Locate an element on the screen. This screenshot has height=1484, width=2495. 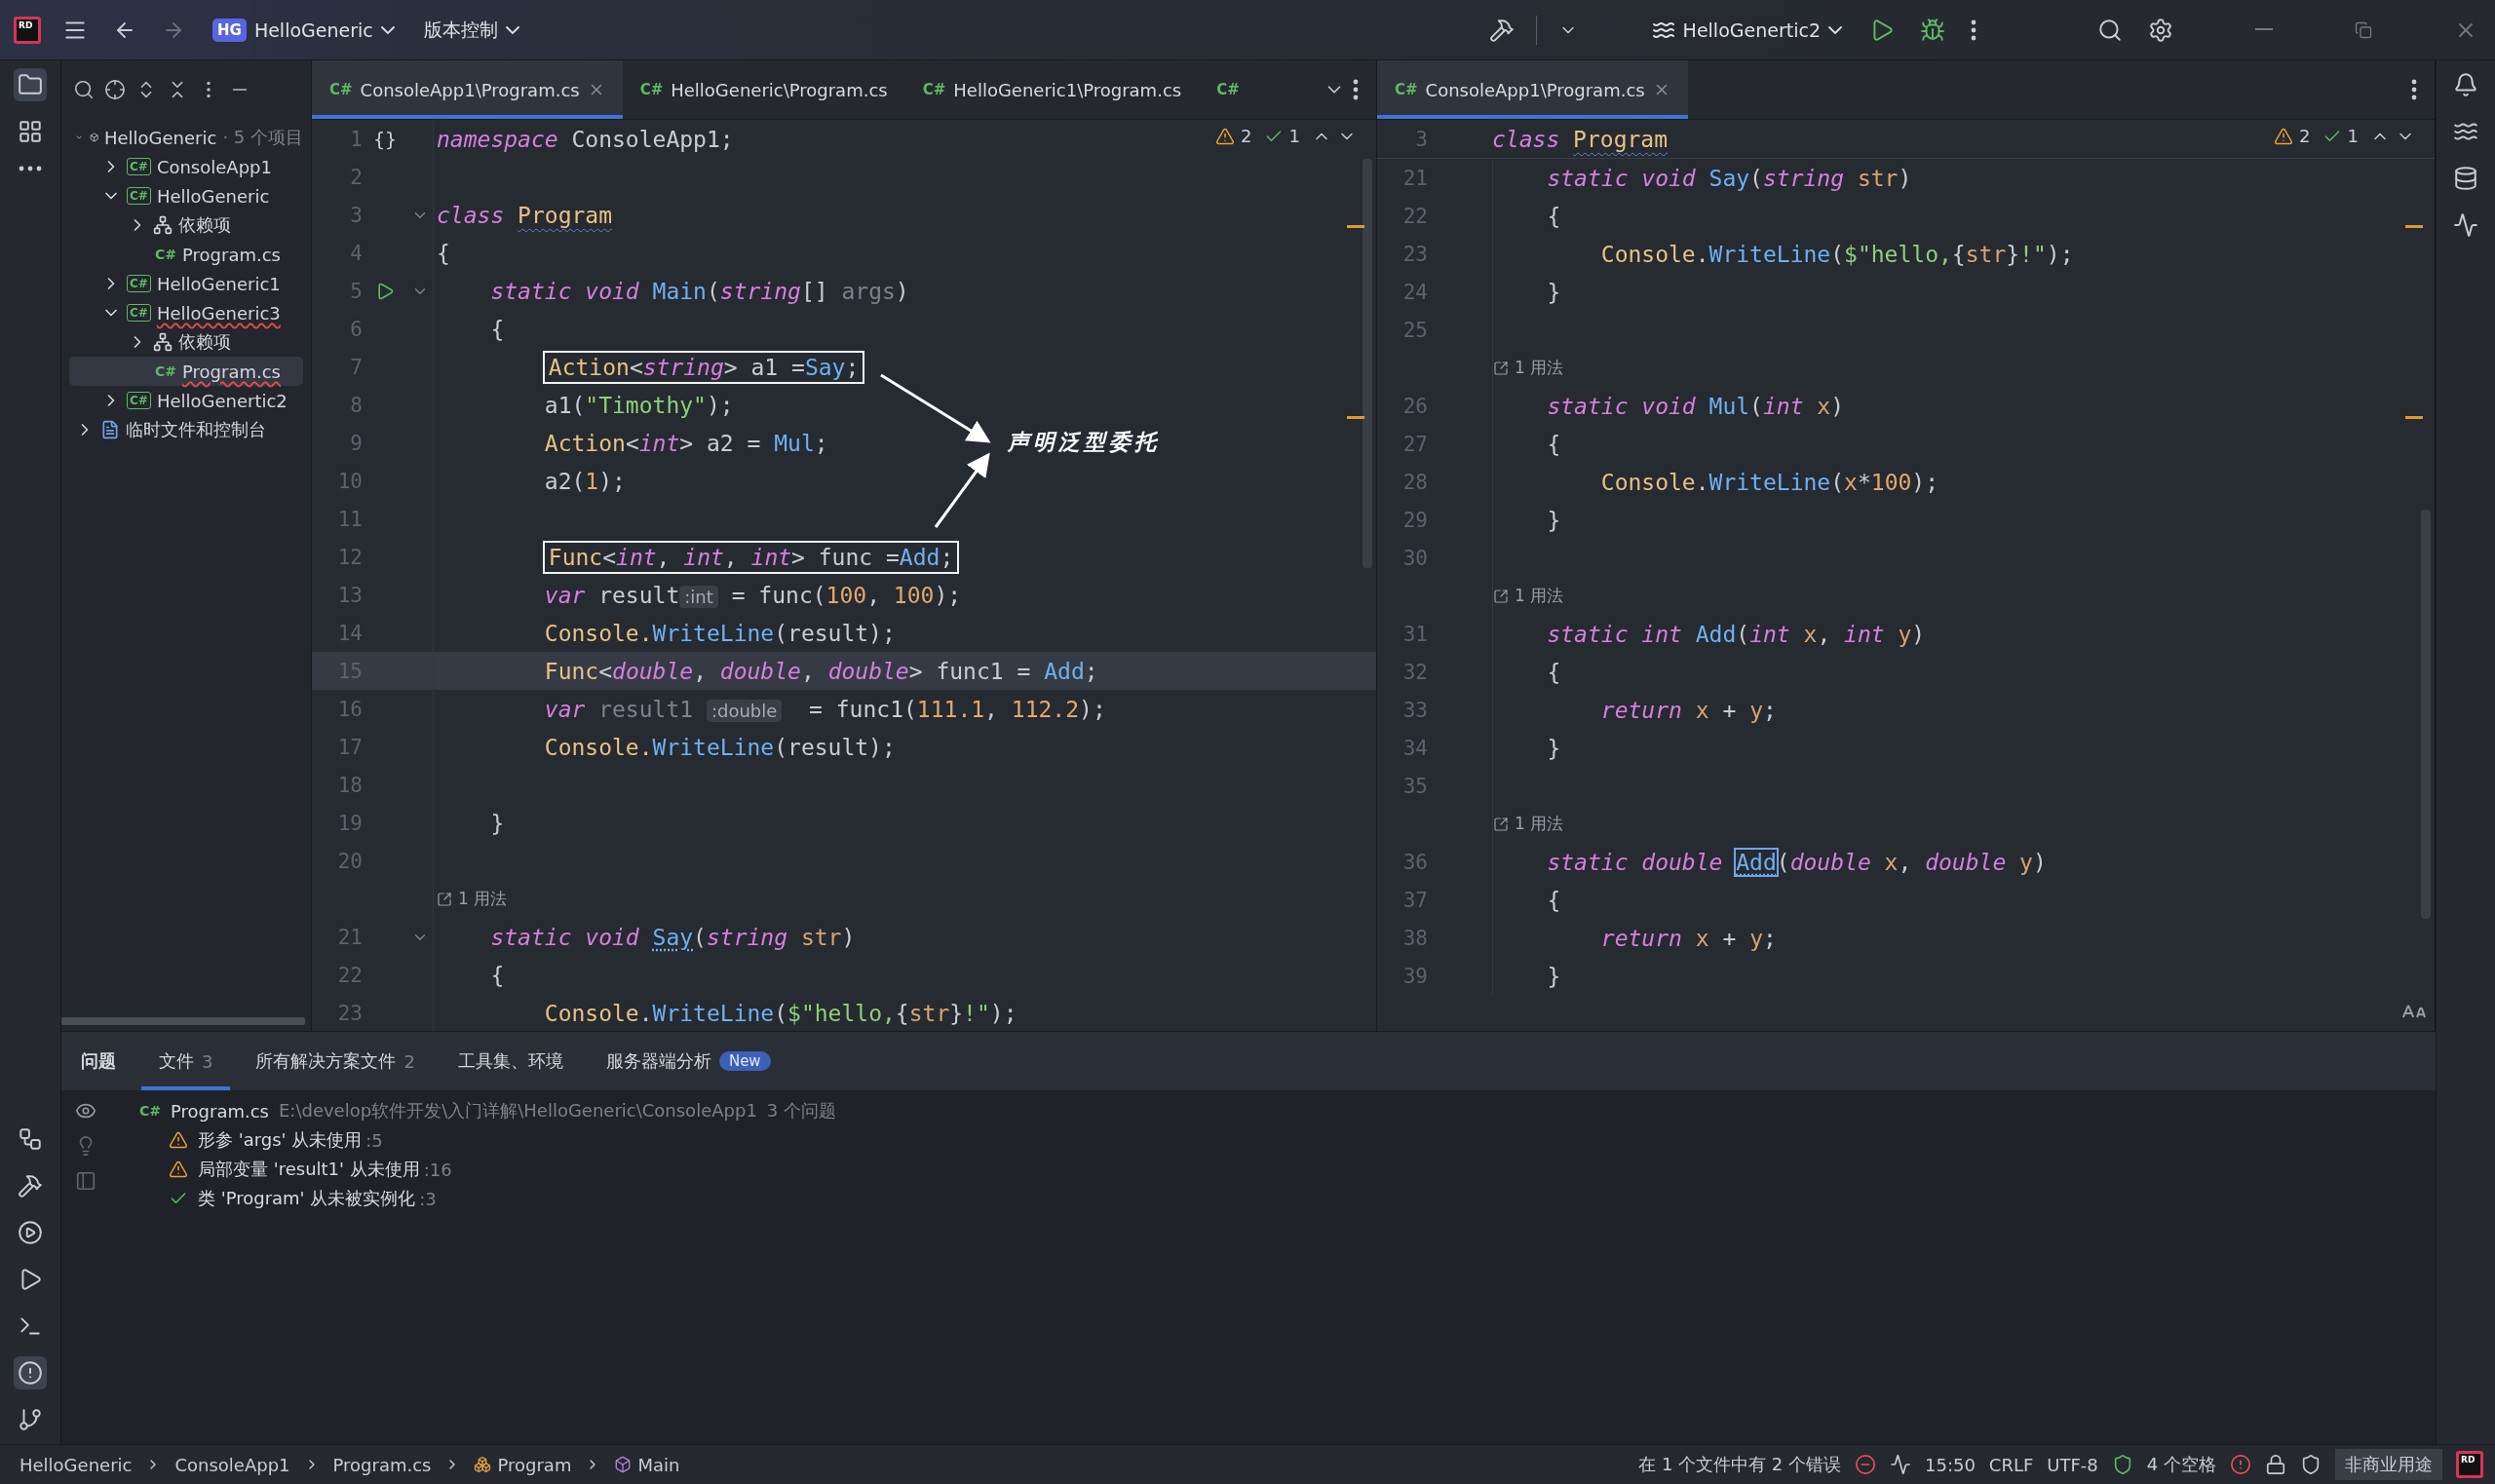
new-badge: New is located at coordinates (744, 1061).